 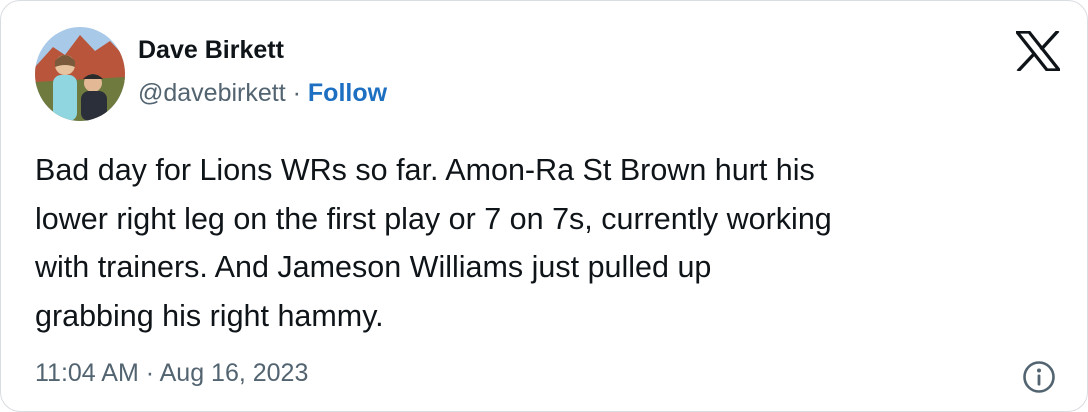 I want to click on follow-button: Follow, so click(x=347, y=93).